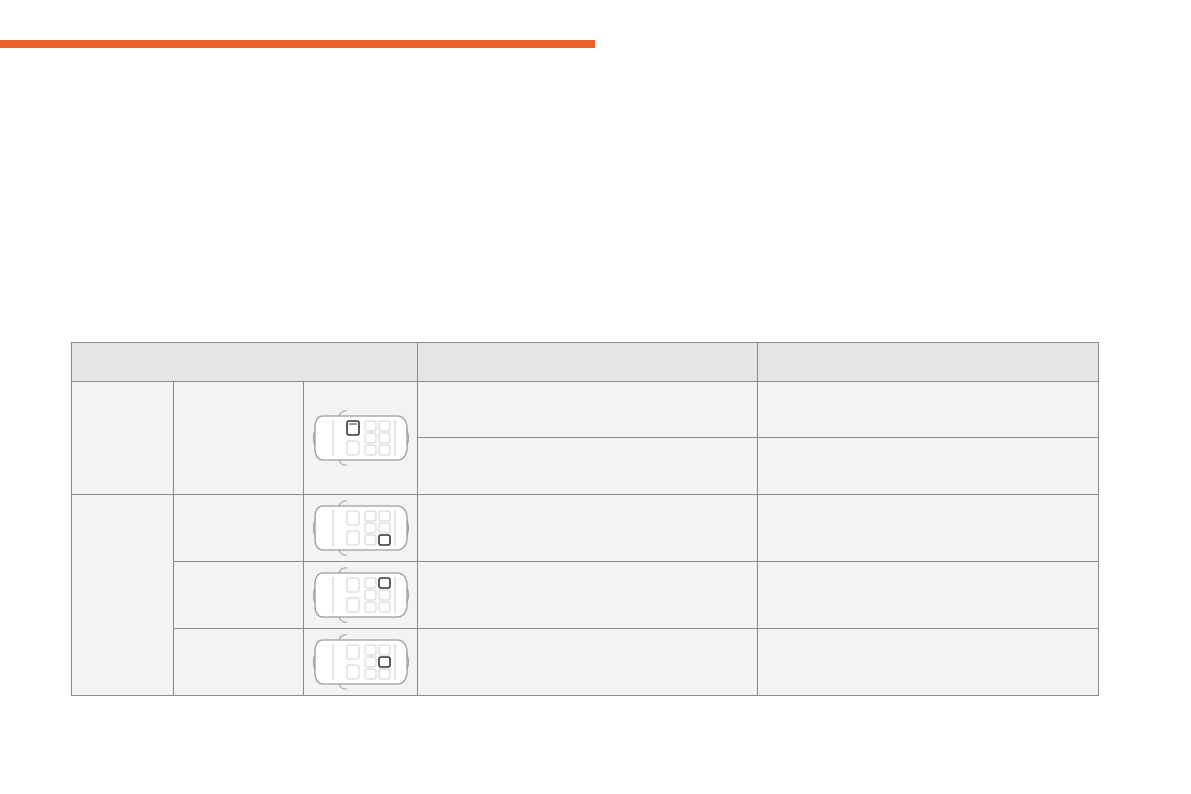 This screenshot has width=1191, height=794. What do you see at coordinates (360, 528) in the screenshot?
I see `car-top-view-rear-right-seat-icon` at bounding box center [360, 528].